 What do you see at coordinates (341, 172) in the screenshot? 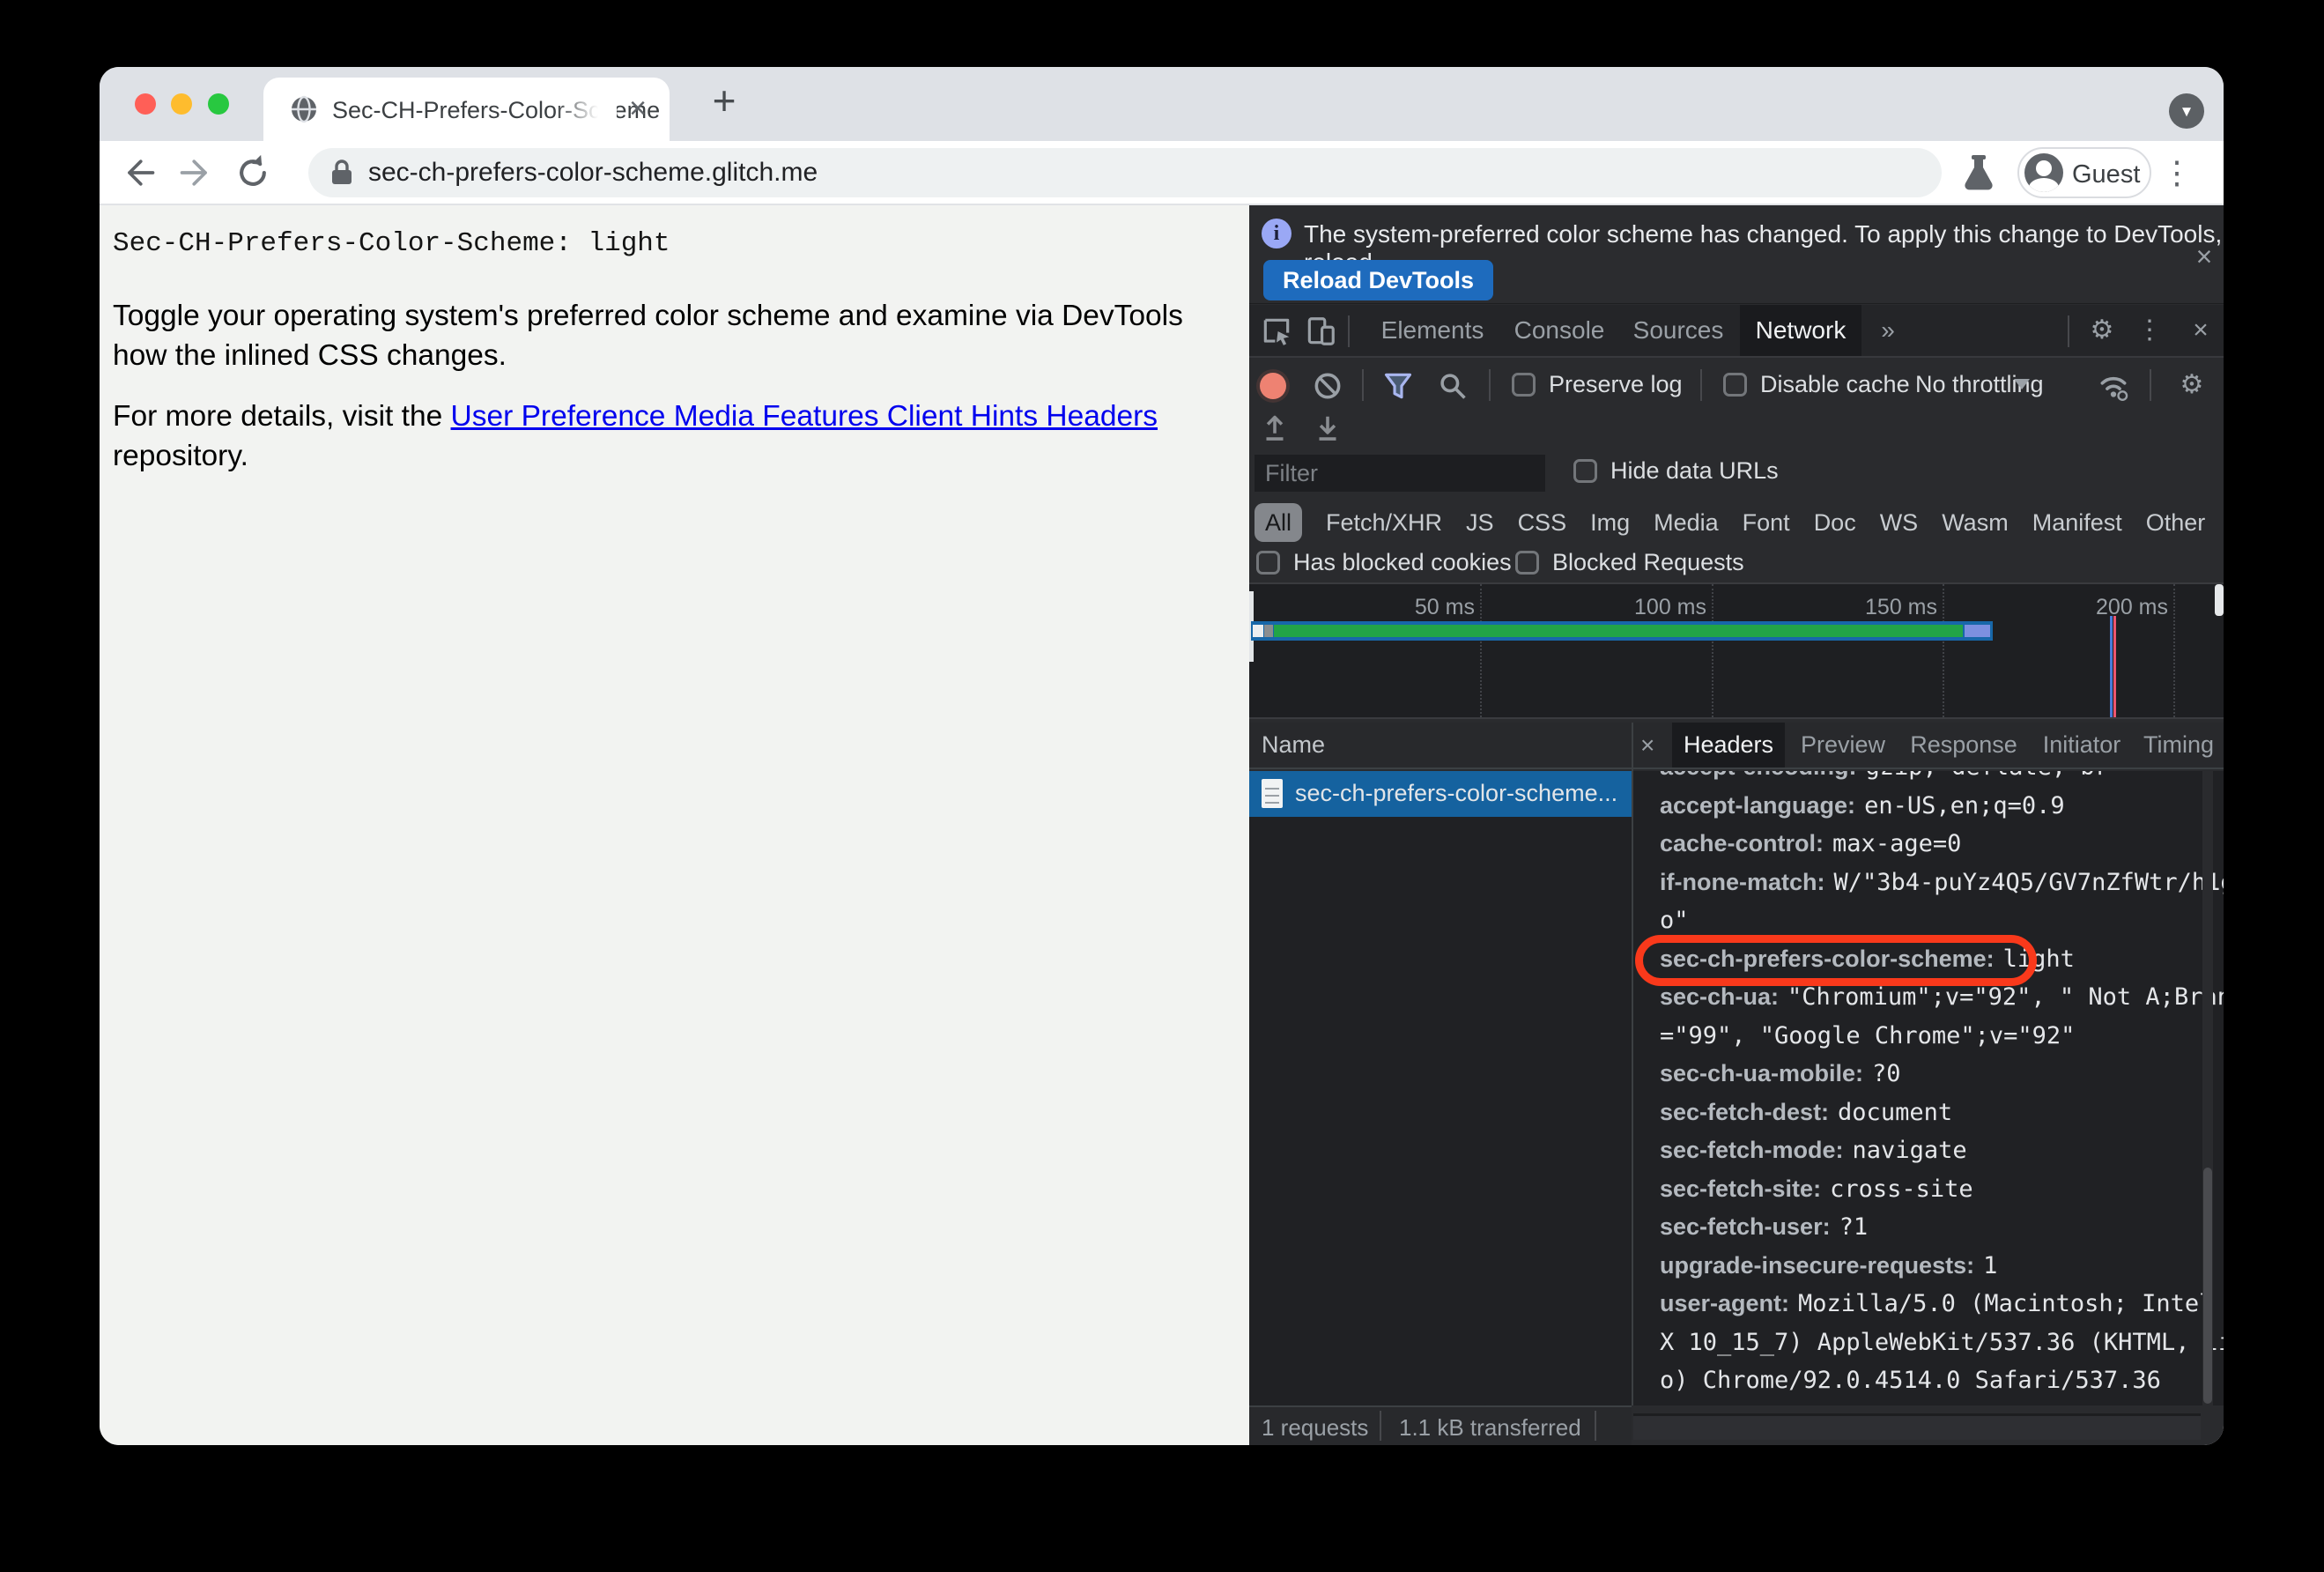
I see `lock-icon` at bounding box center [341, 172].